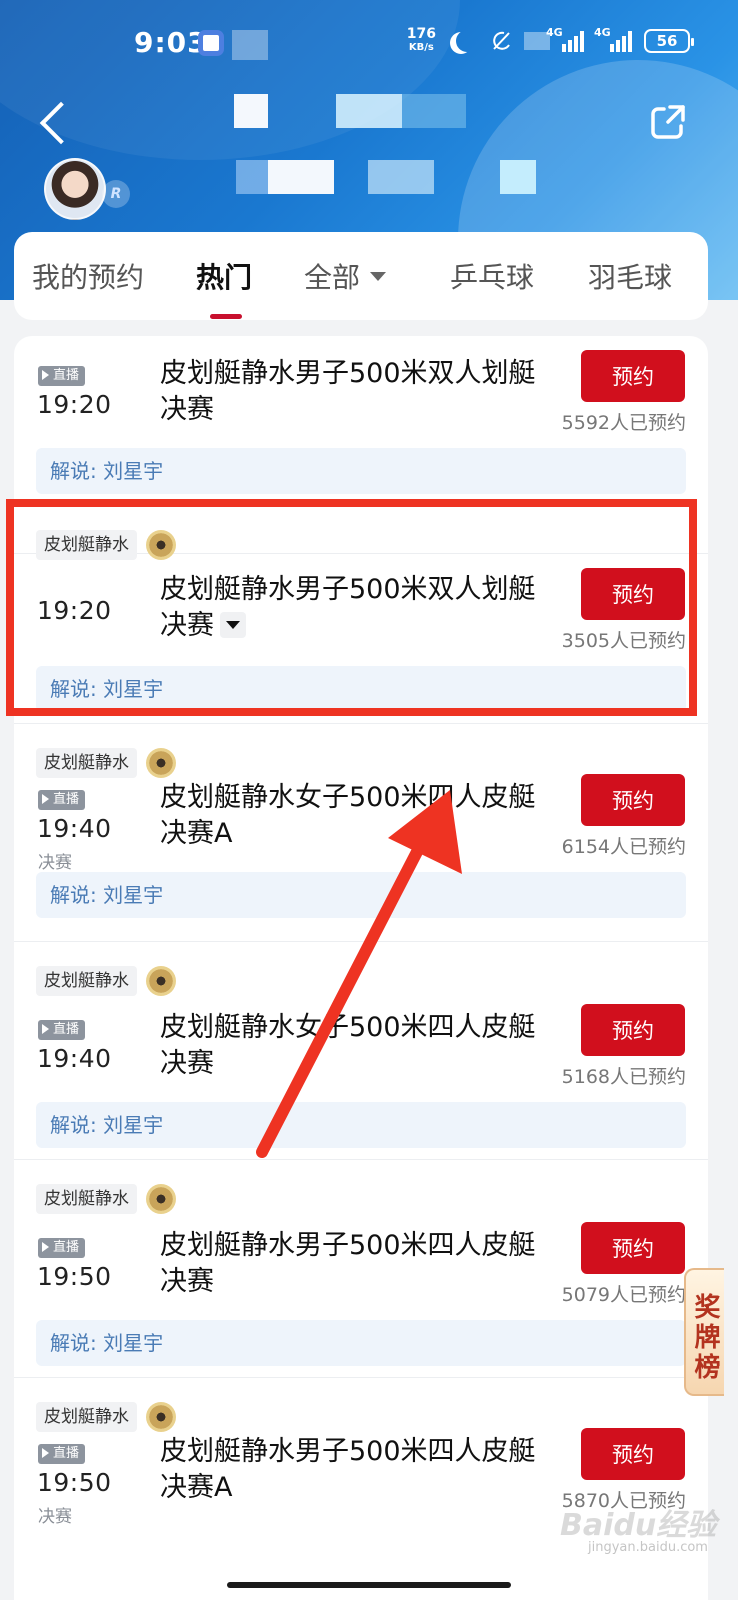 This screenshot has width=738, height=1600. What do you see at coordinates (378, 276) in the screenshot?
I see `caret-down-icon` at bounding box center [378, 276].